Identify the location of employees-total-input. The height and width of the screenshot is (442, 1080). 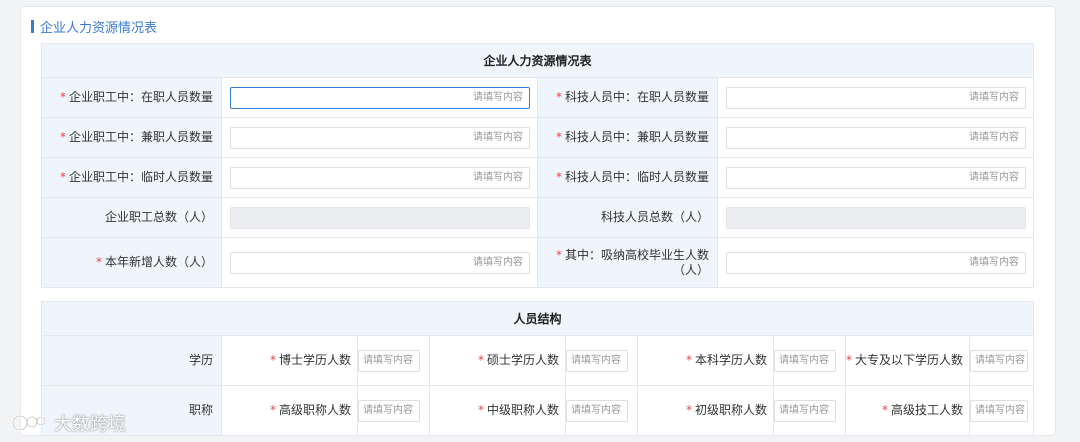
(380, 217).